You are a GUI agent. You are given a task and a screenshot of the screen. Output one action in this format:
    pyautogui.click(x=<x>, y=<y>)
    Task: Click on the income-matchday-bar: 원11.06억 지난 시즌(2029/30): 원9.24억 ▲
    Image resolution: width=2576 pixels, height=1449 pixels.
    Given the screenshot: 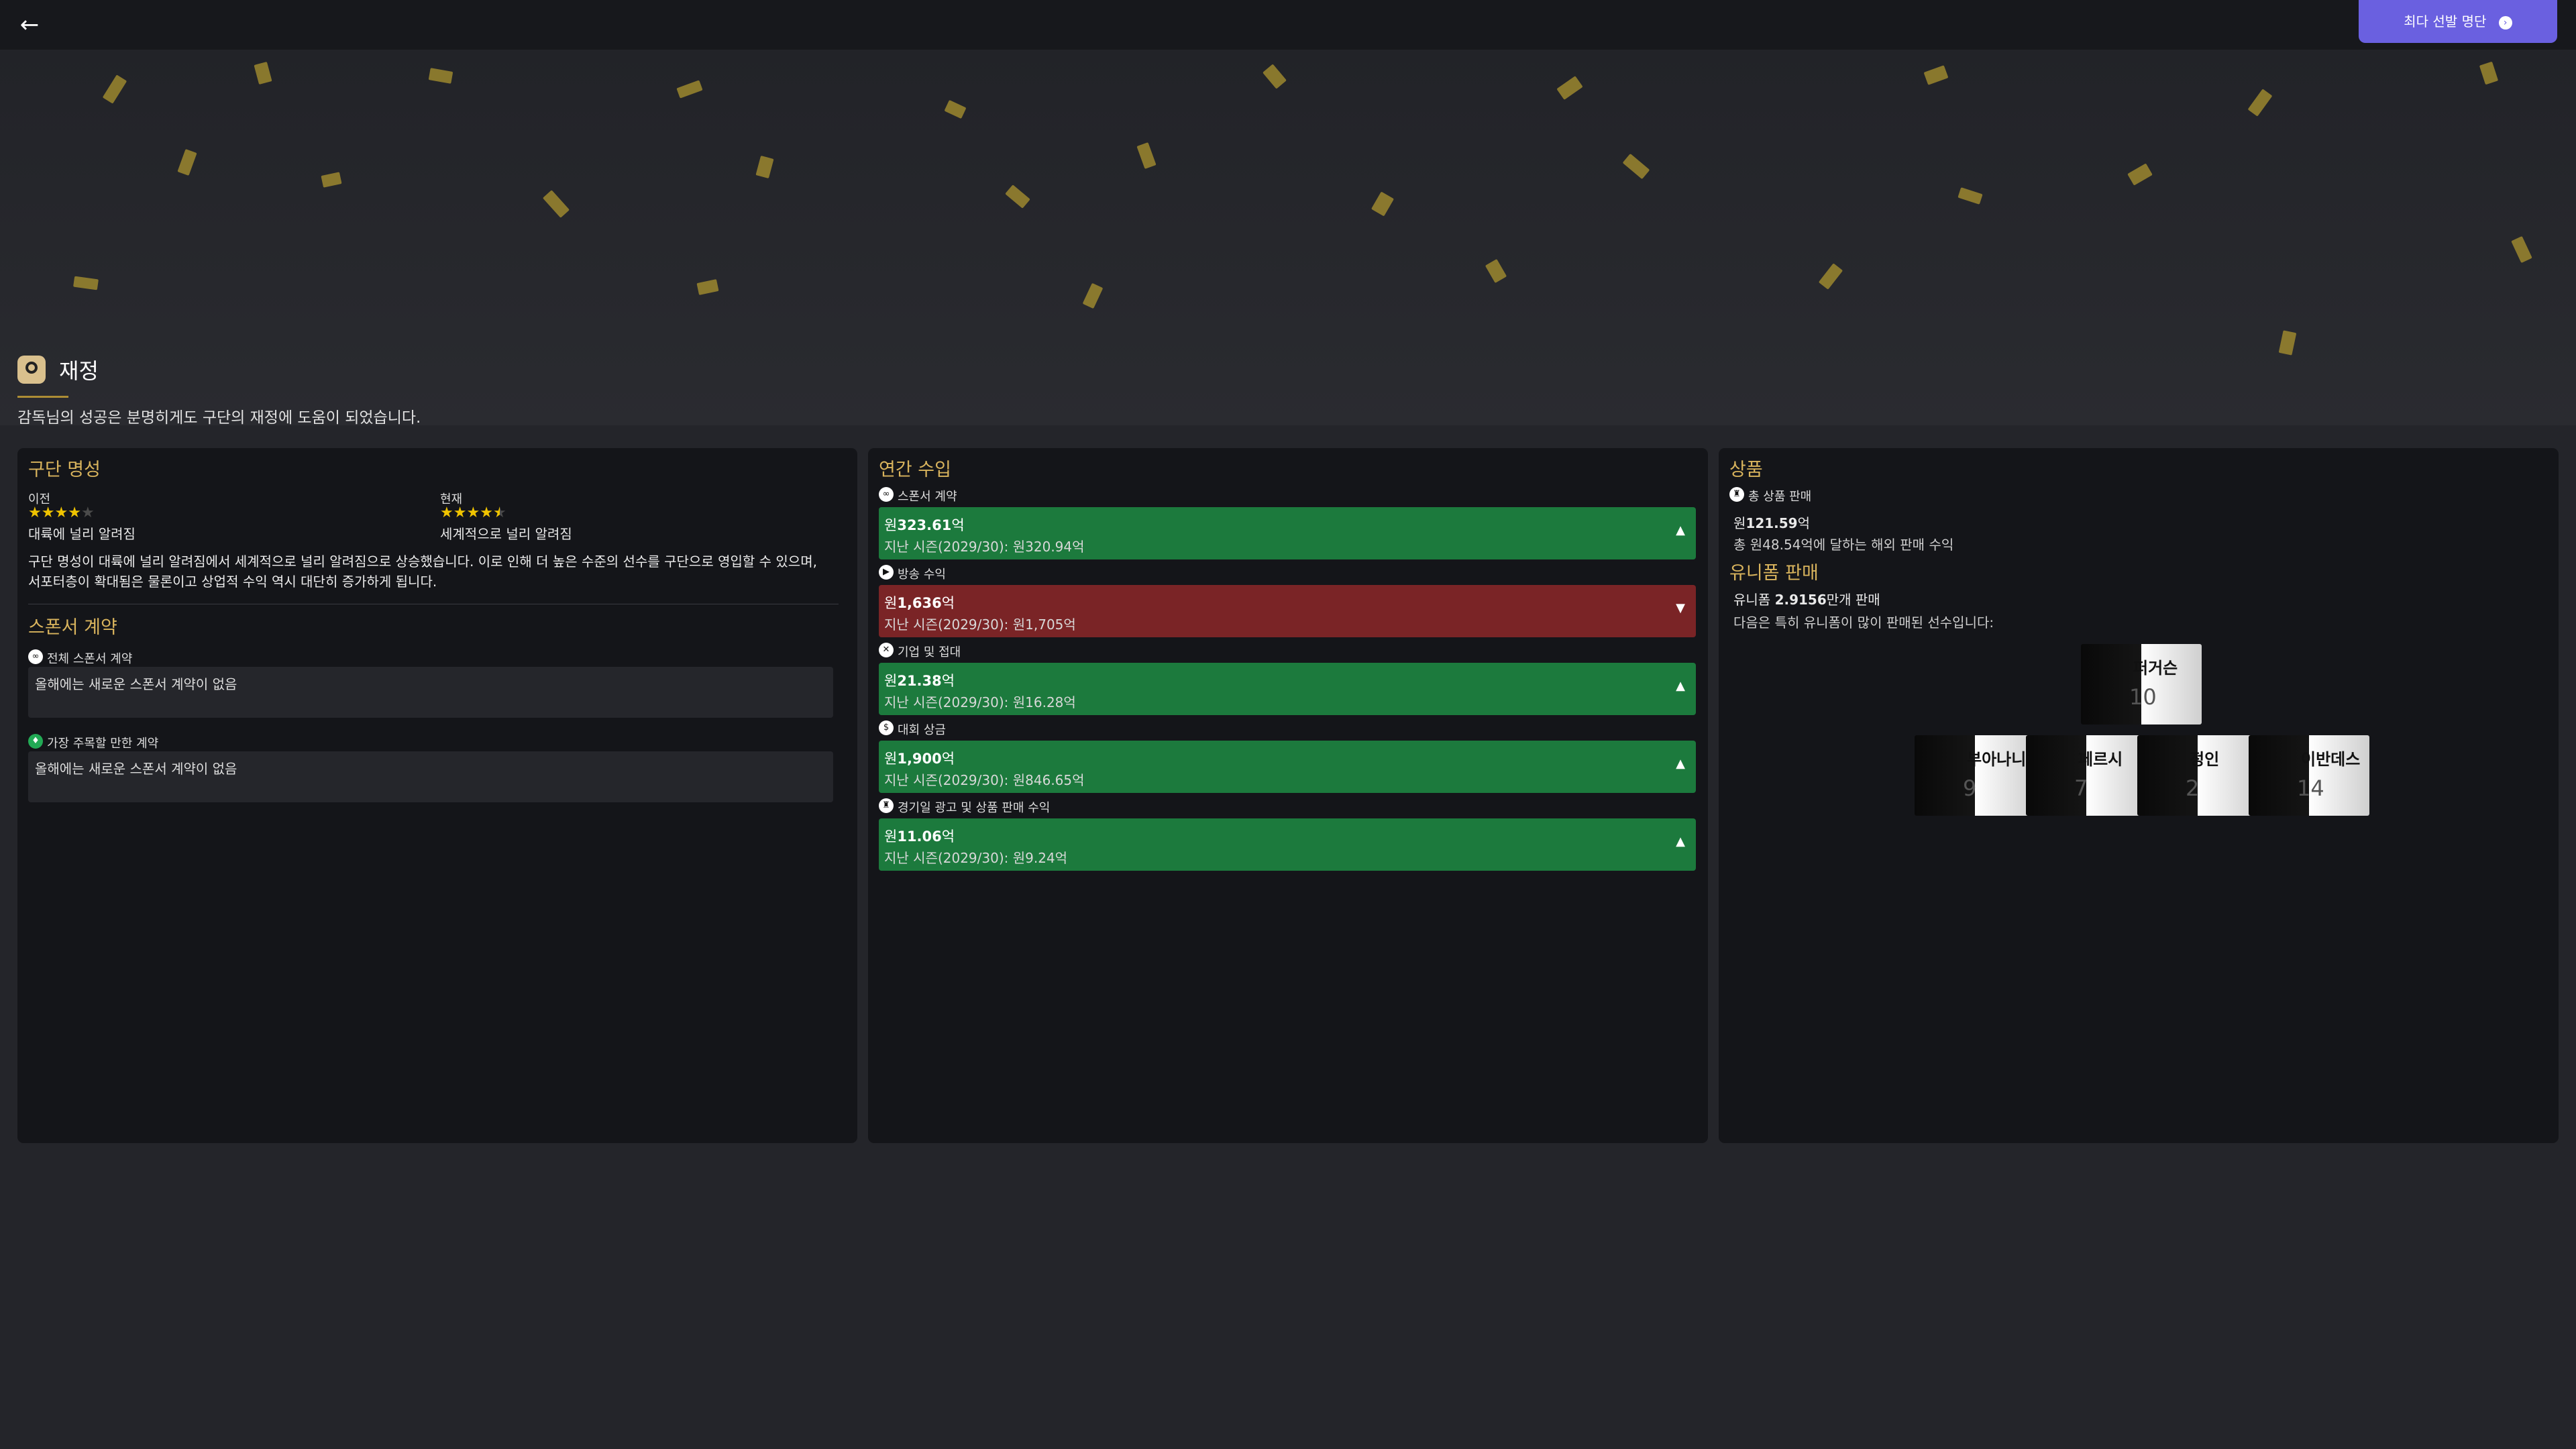 What is the action you would take?
    pyautogui.click(x=1287, y=844)
    